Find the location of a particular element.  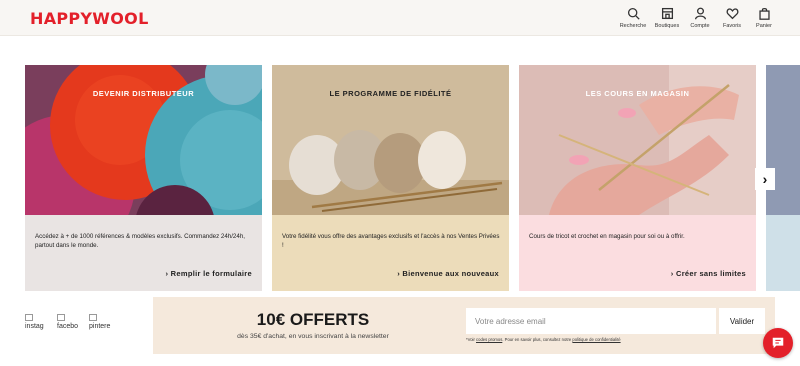

facebook-link: facebo is located at coordinates (69, 322).